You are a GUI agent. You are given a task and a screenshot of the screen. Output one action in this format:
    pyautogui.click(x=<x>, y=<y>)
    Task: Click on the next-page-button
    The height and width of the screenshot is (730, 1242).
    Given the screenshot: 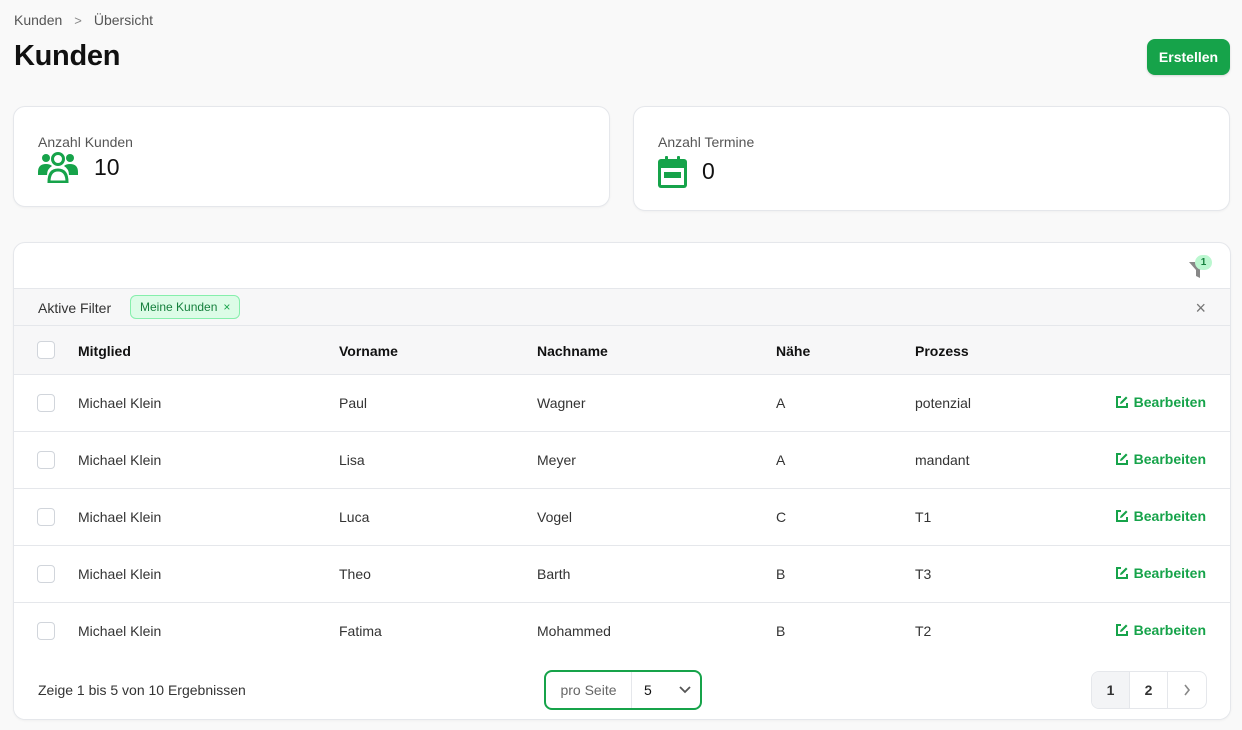 What is the action you would take?
    pyautogui.click(x=1187, y=690)
    